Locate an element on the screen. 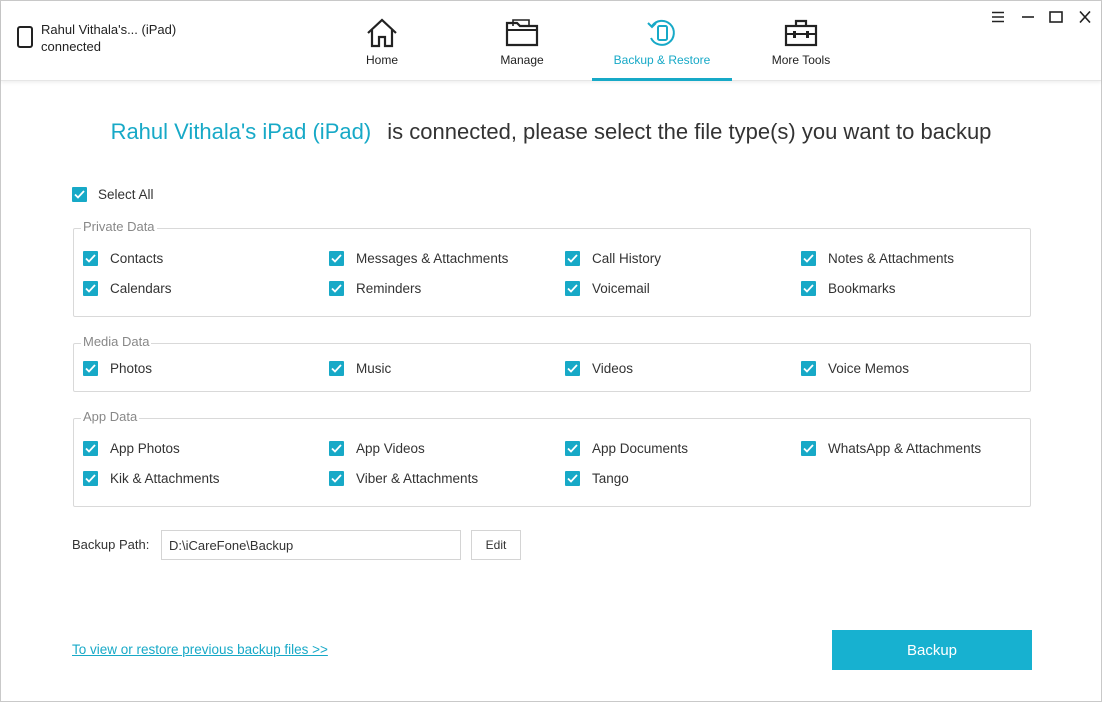 The image size is (1102, 702). checkbox-voicemail: Voicemail is located at coordinates (607, 288).